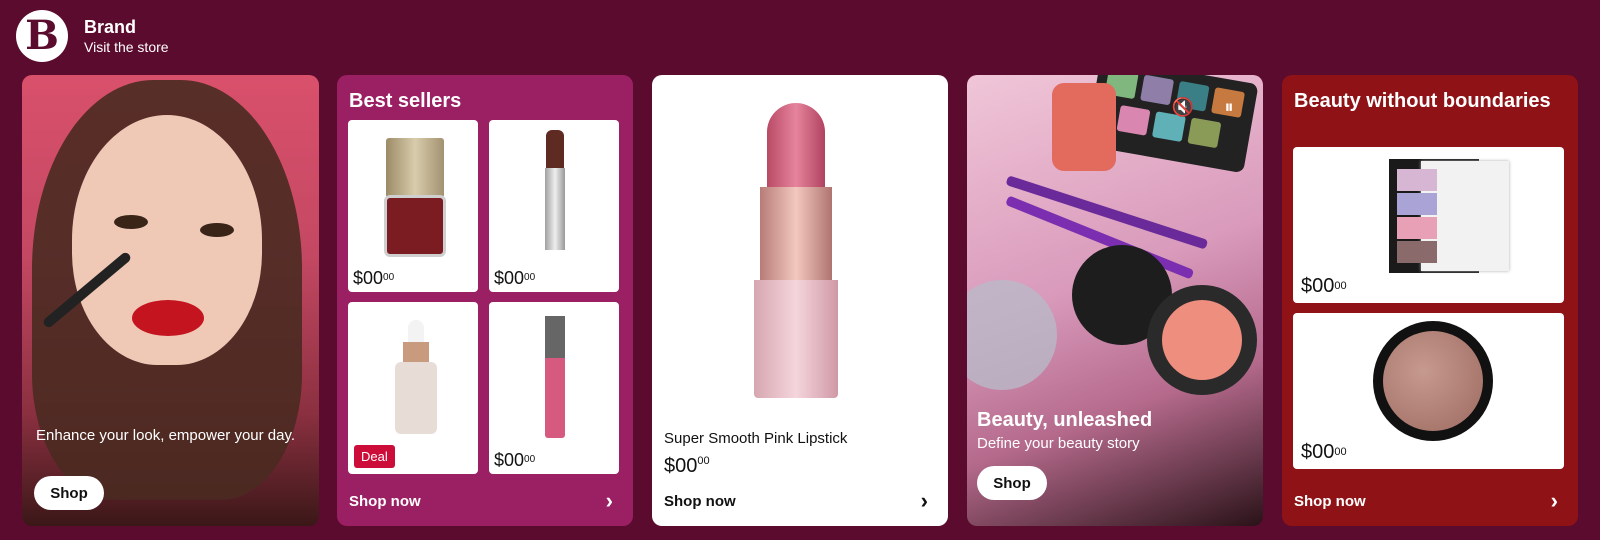  I want to click on brand-logo: B, so click(42, 36).